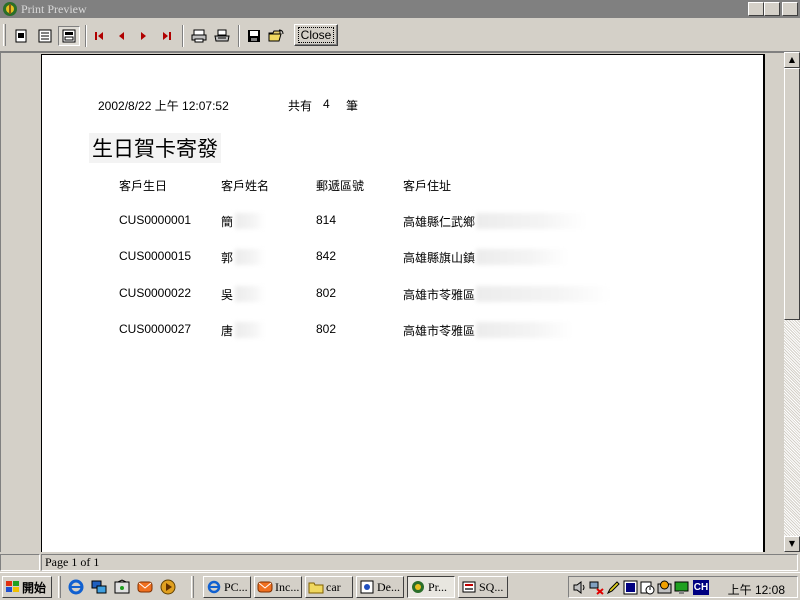 Image resolution: width=800 pixels, height=600 pixels. Describe the element at coordinates (792, 194) in the screenshot. I see `scroll-thumb` at that location.